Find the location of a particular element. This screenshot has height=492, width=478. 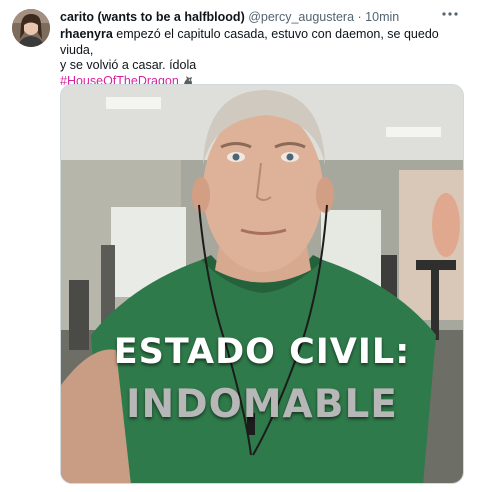

more-horizontal-icon is located at coordinates (450, 14).